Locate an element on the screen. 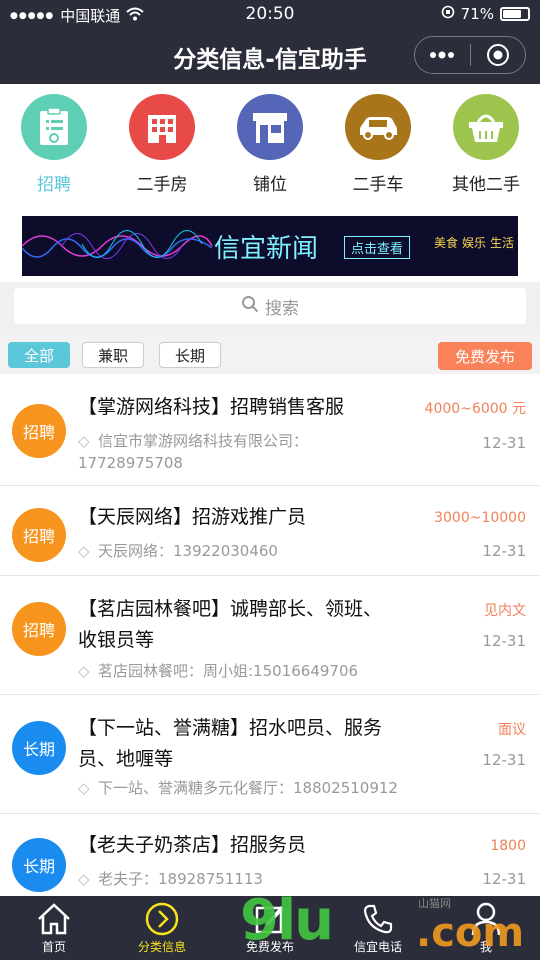 The image size is (540, 960). building-icon is located at coordinates (162, 127).